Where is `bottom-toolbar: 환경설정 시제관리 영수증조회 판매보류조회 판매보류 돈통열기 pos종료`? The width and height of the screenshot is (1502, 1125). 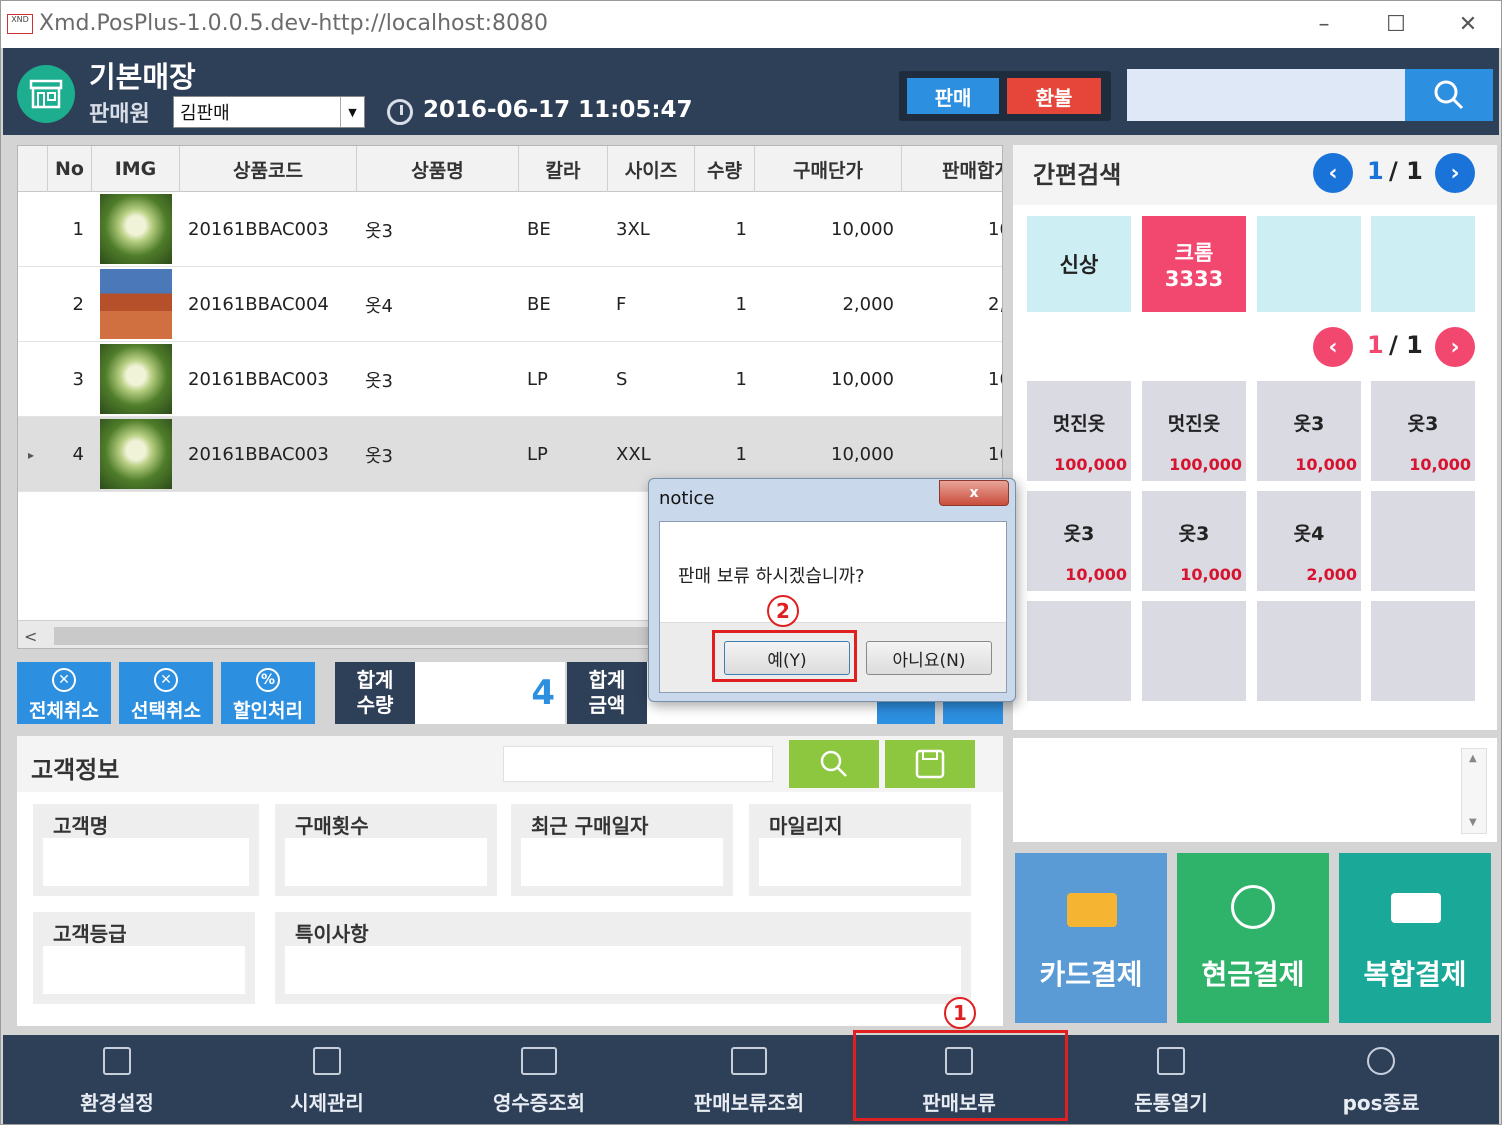
bottom-toolbar: 환경설정 시제관리 영수증조회 판매보류조회 판매보류 돈통열기 pos종료 is located at coordinates (751, 1079).